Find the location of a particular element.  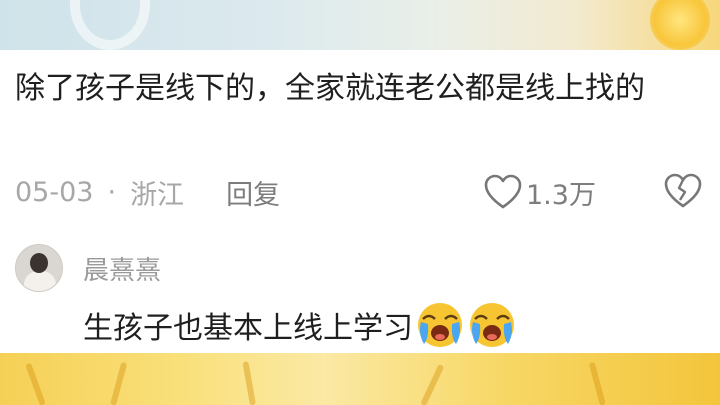

avatar-body is located at coordinates (40, 281).